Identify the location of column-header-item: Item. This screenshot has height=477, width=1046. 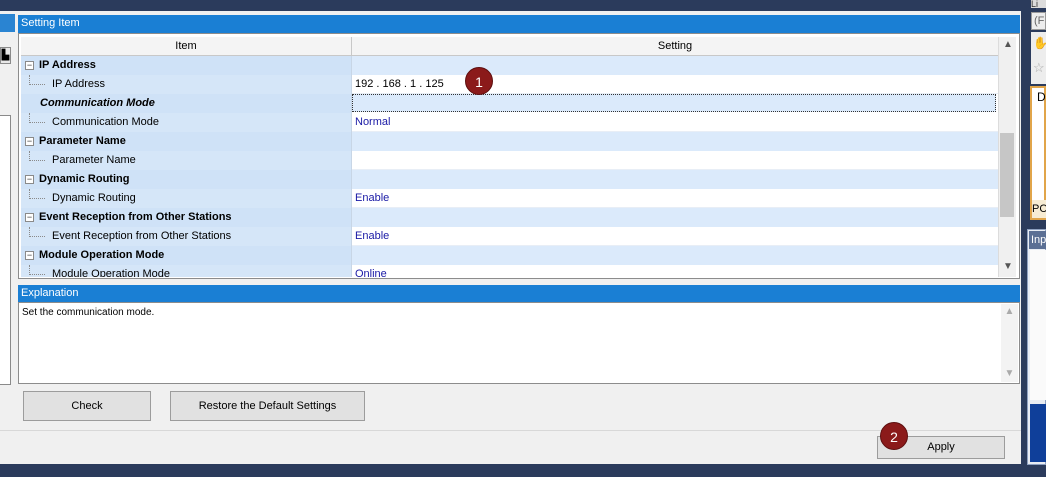
(186, 46).